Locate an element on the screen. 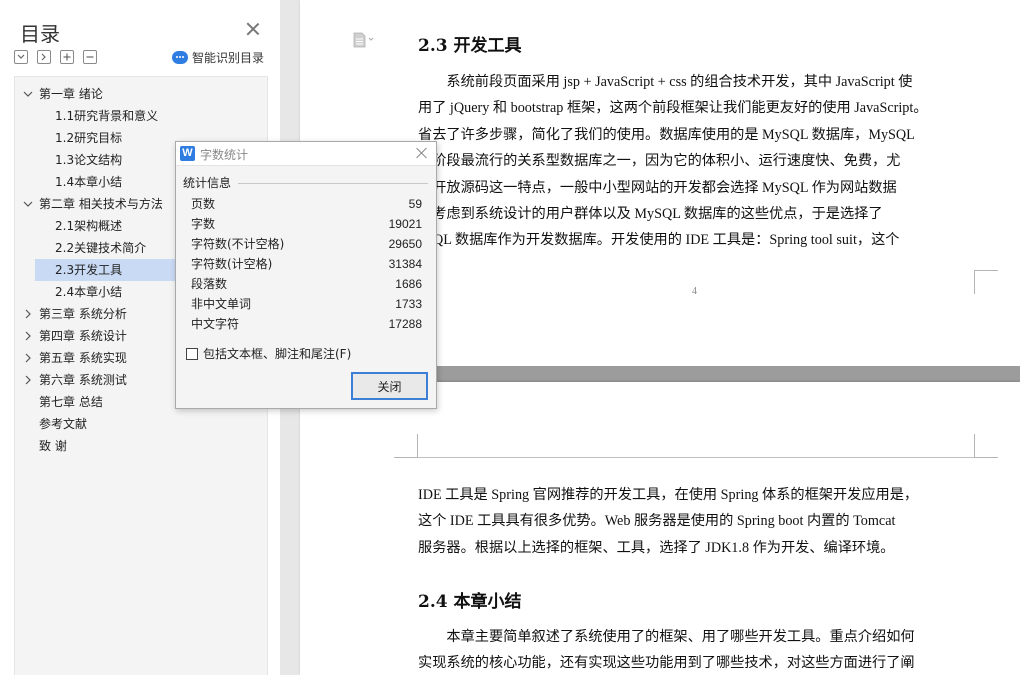 The width and height of the screenshot is (1020, 675). stat-label: 页数 is located at coordinates (203, 204).